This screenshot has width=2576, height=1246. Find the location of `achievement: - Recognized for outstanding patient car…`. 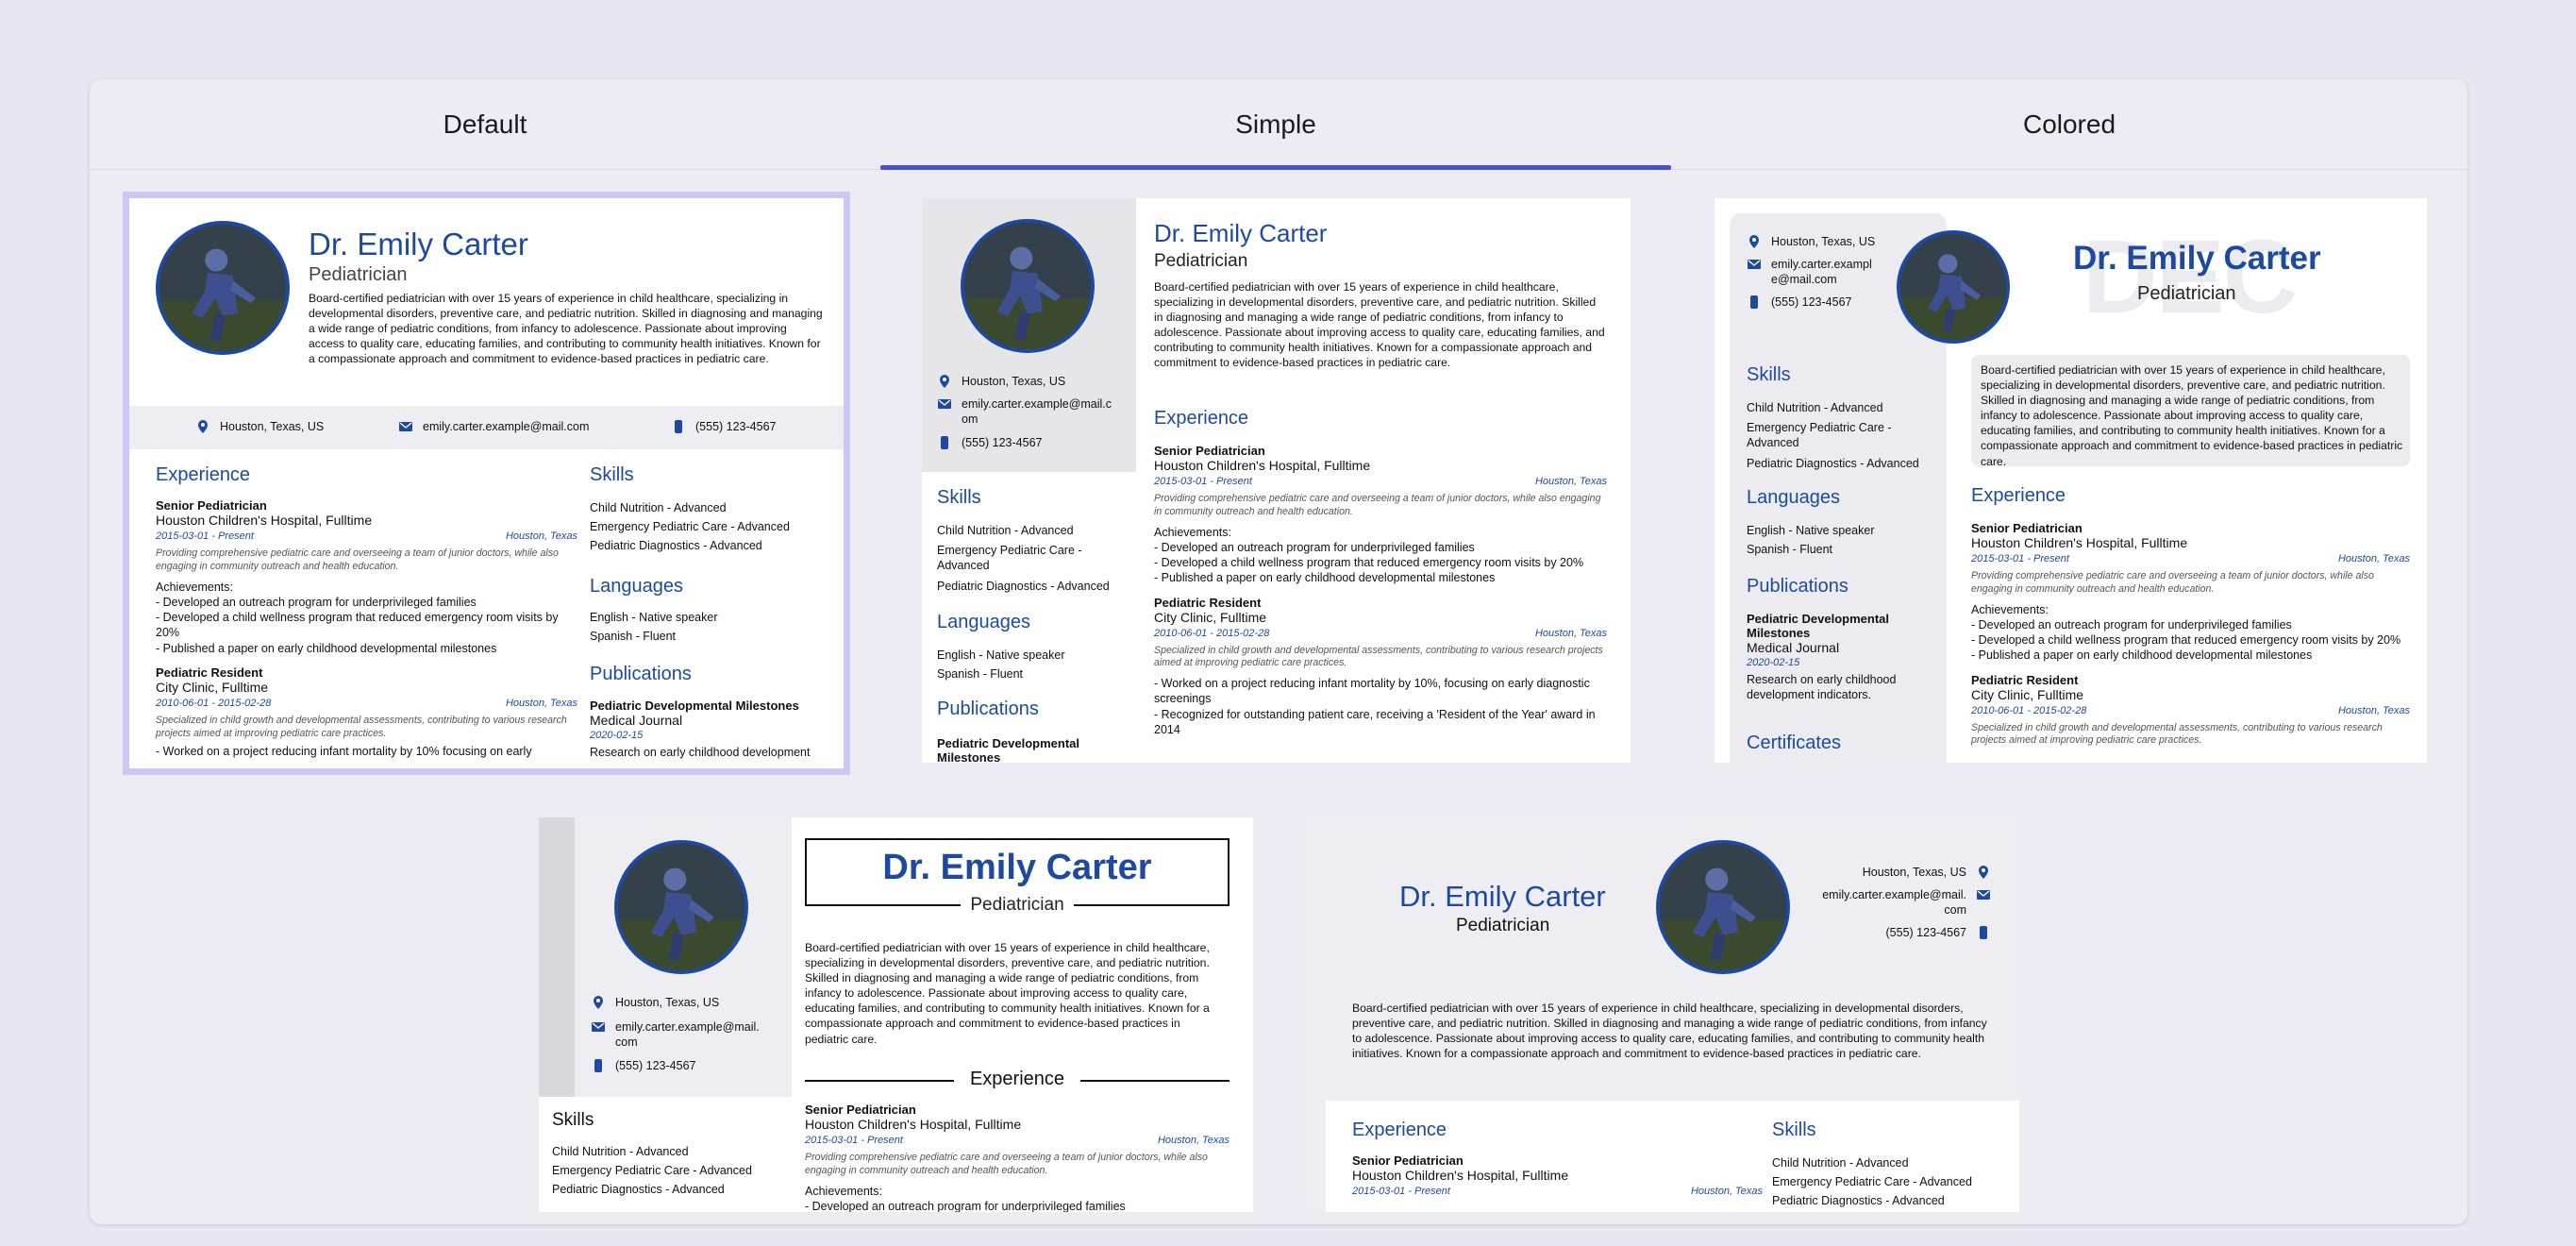

achievement: - Recognized for outstanding patient car… is located at coordinates (1375, 721).